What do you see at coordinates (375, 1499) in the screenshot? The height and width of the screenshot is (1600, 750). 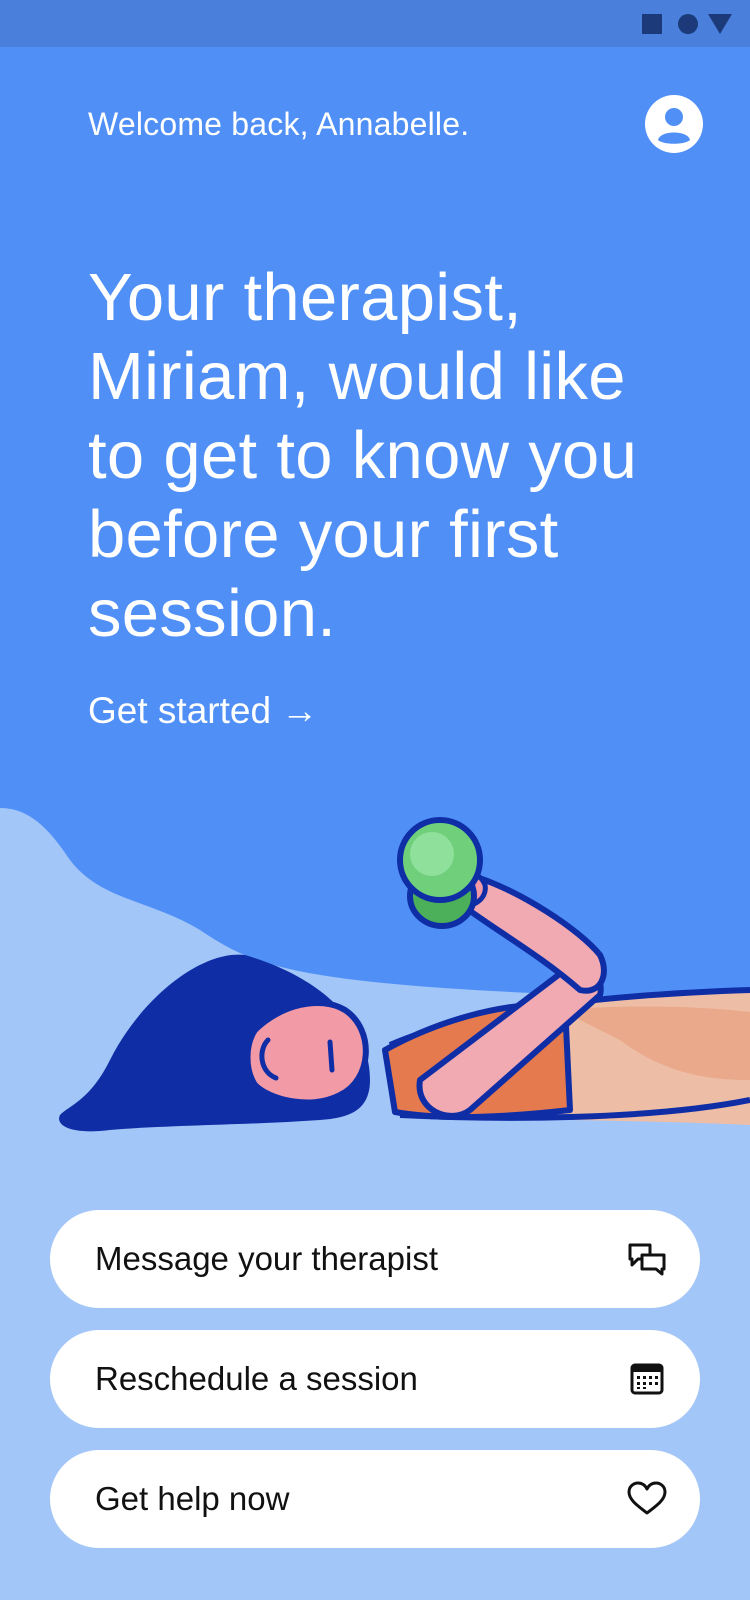 I see `get-help-now-button: Get help now` at bounding box center [375, 1499].